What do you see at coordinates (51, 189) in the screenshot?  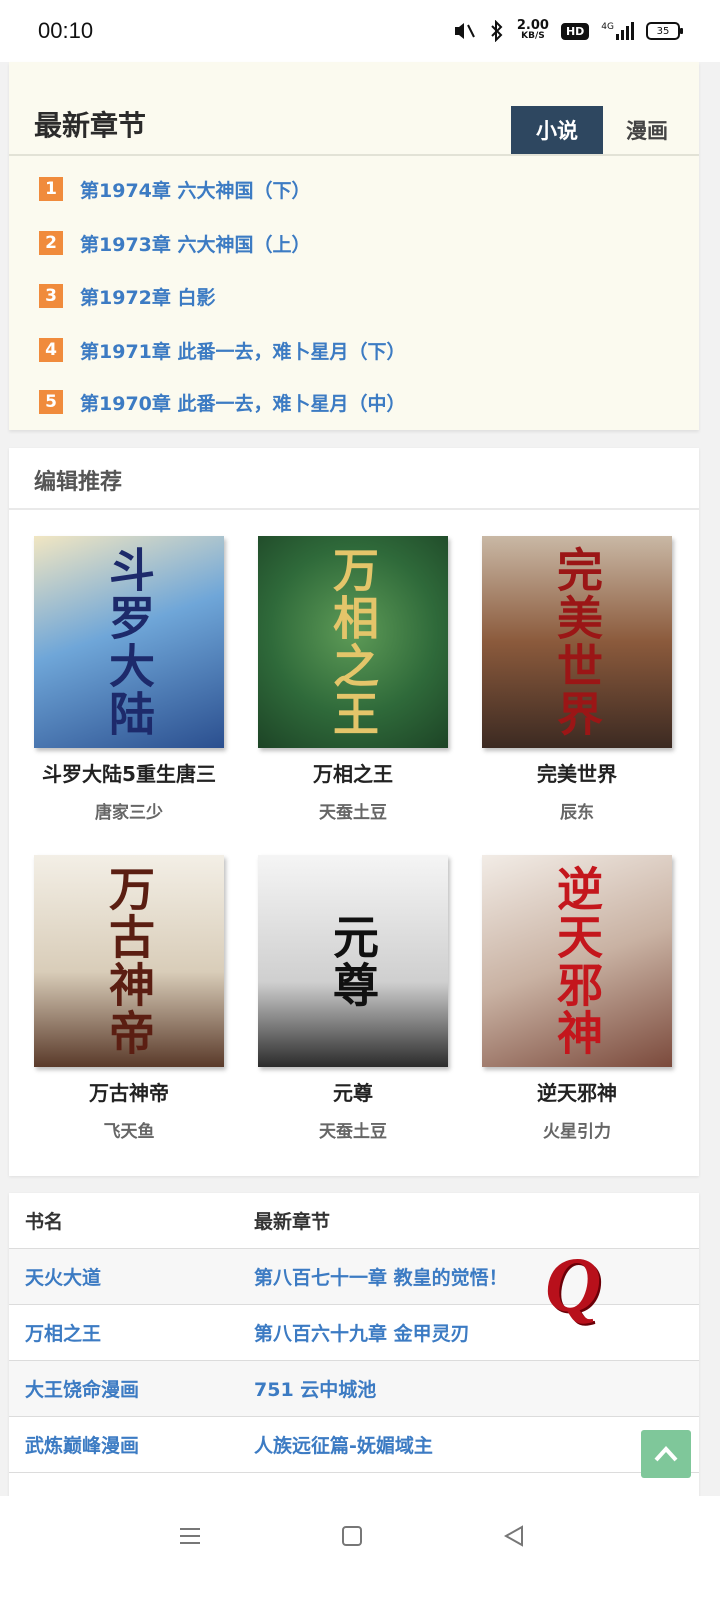 I see `rank-badge: 1` at bounding box center [51, 189].